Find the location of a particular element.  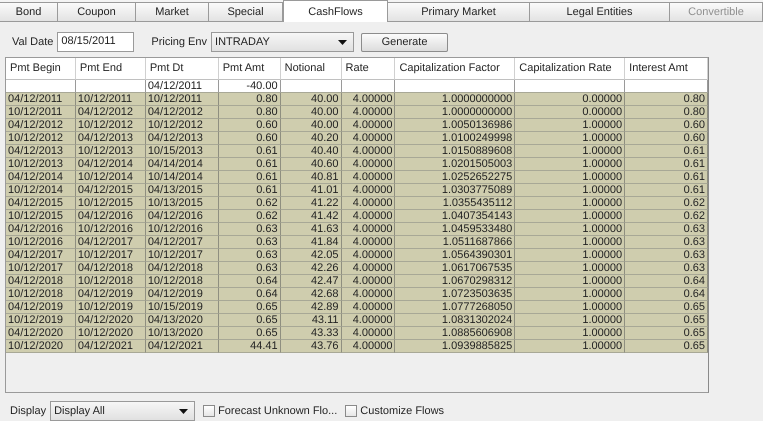

table-cell: 10/12/2016 is located at coordinates (111, 229).